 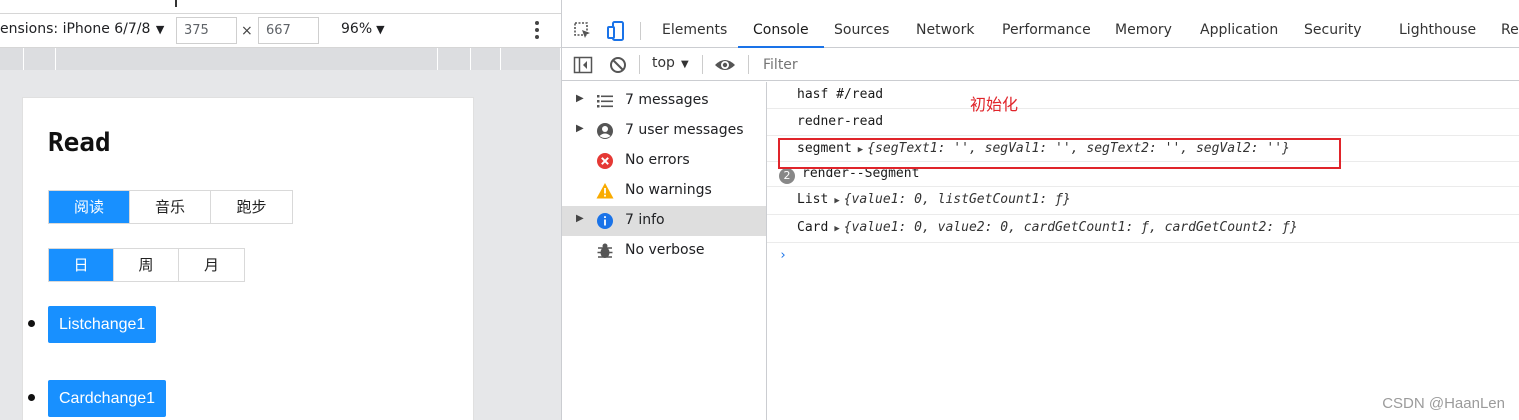 What do you see at coordinates (725, 65) in the screenshot?
I see `eye-icon` at bounding box center [725, 65].